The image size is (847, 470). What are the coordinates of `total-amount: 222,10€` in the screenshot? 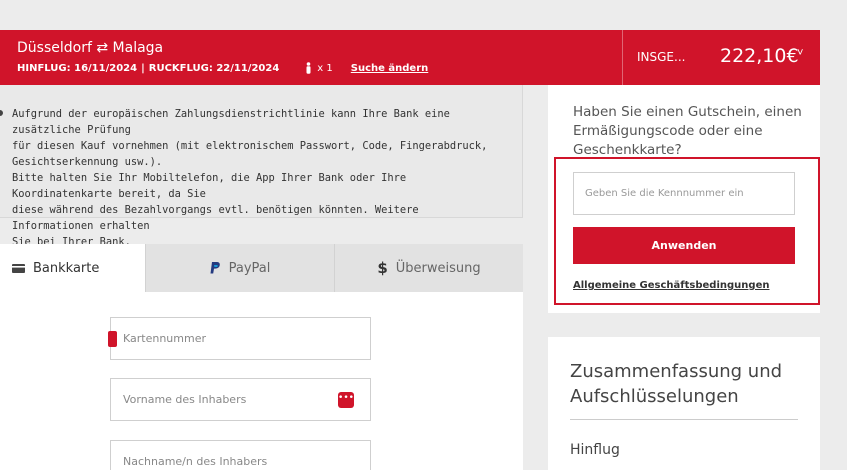 It's located at (759, 56).